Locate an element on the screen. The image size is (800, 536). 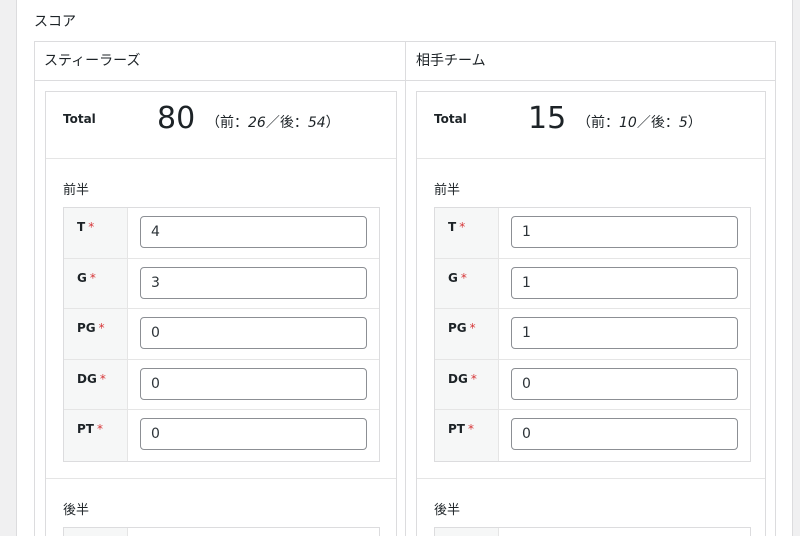
half-breakdown: （前：26／後：54） is located at coordinates (273, 123).